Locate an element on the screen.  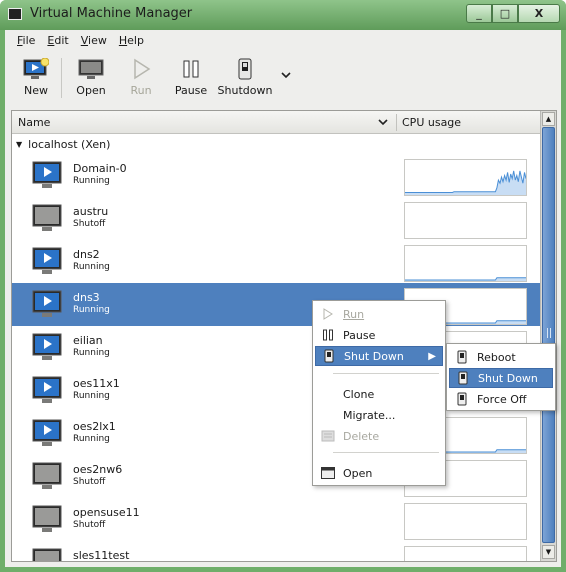
window-title: Virtual Machine Manager is located at coordinates (111, 13).